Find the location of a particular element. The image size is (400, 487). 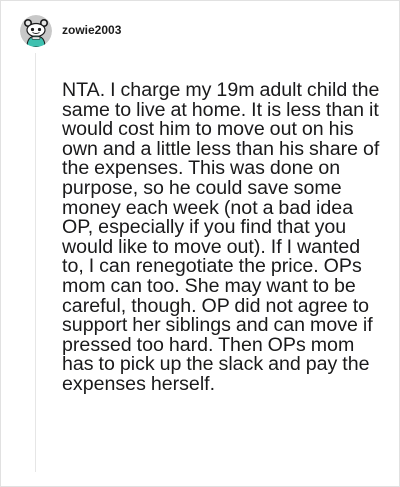

comment-header: zowie2003 is located at coordinates (70, 31).